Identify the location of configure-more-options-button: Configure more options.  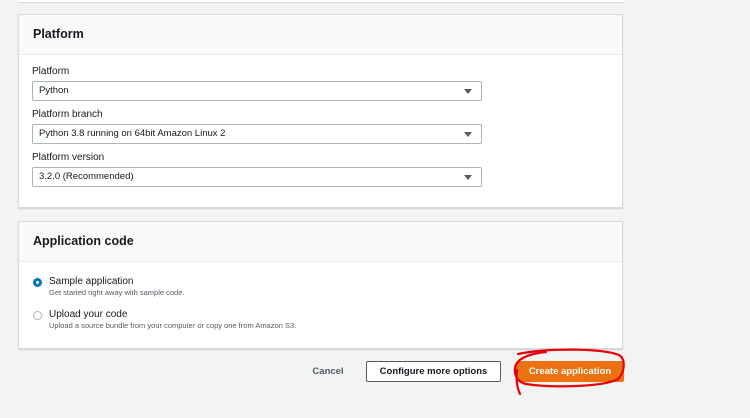
(433, 371).